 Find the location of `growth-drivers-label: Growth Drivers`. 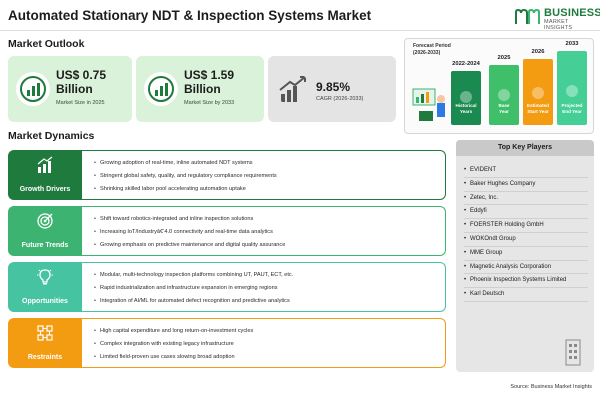

growth-drivers-label: Growth Drivers is located at coordinates (45, 189).